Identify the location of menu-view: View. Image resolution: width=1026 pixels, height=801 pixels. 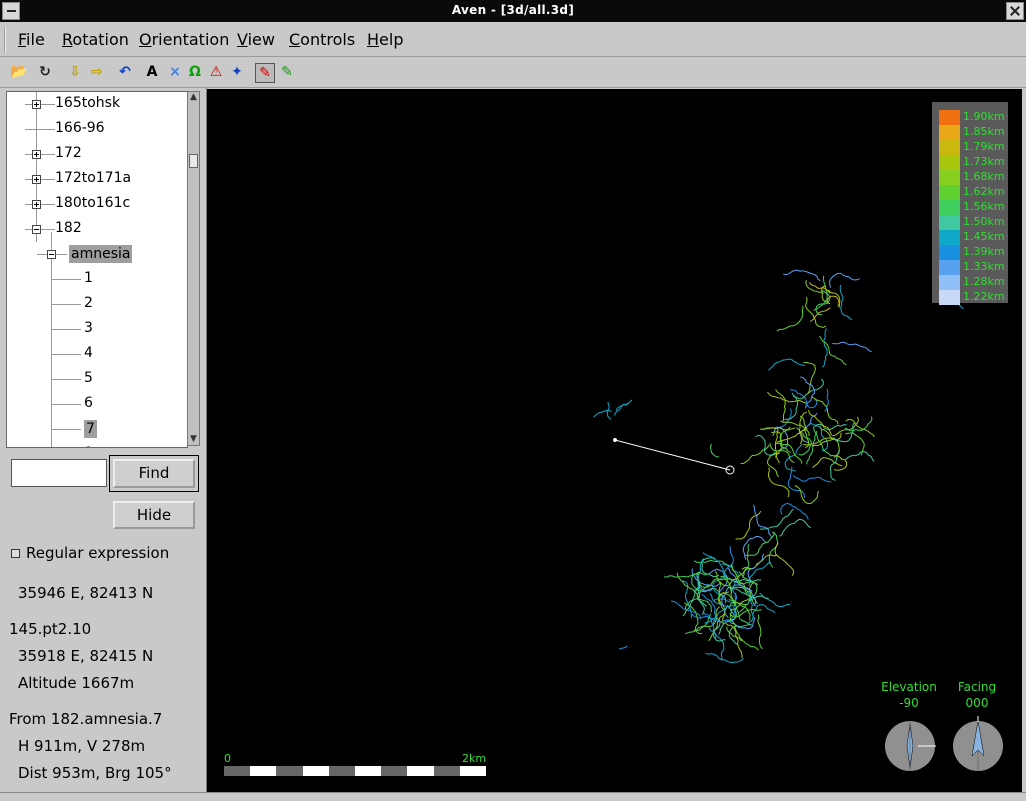
(256, 39).